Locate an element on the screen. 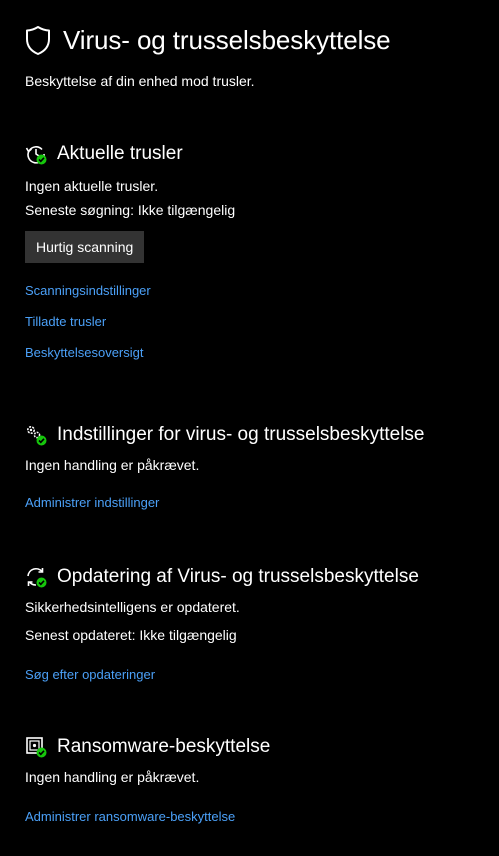 This screenshot has height=856, width=499. check-for-updates-link: Søg efter opdateringer is located at coordinates (260, 675).